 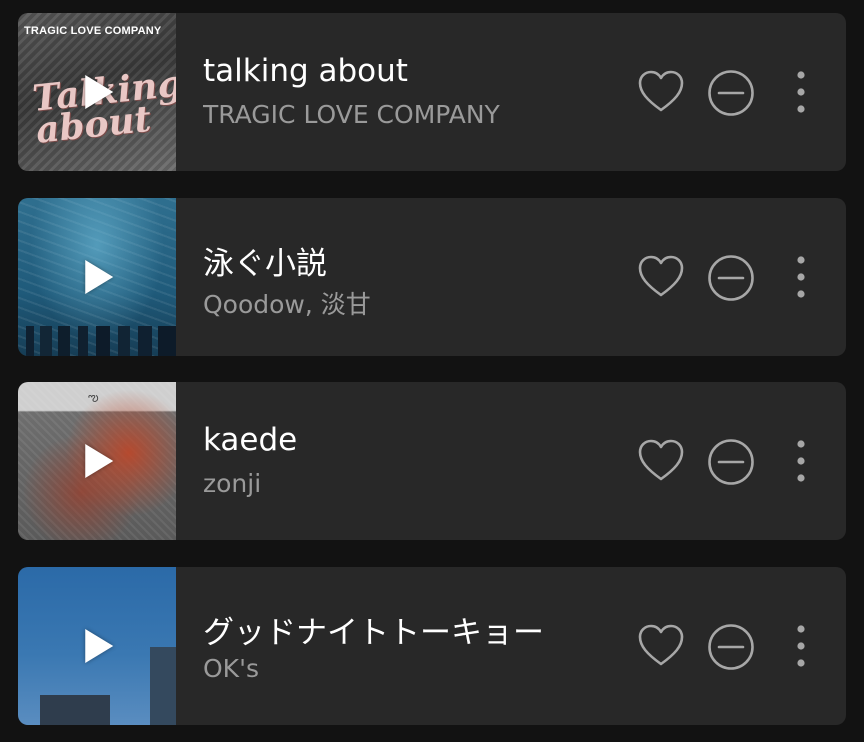 I want to click on track-title: 泳ぐ小説, so click(x=265, y=264).